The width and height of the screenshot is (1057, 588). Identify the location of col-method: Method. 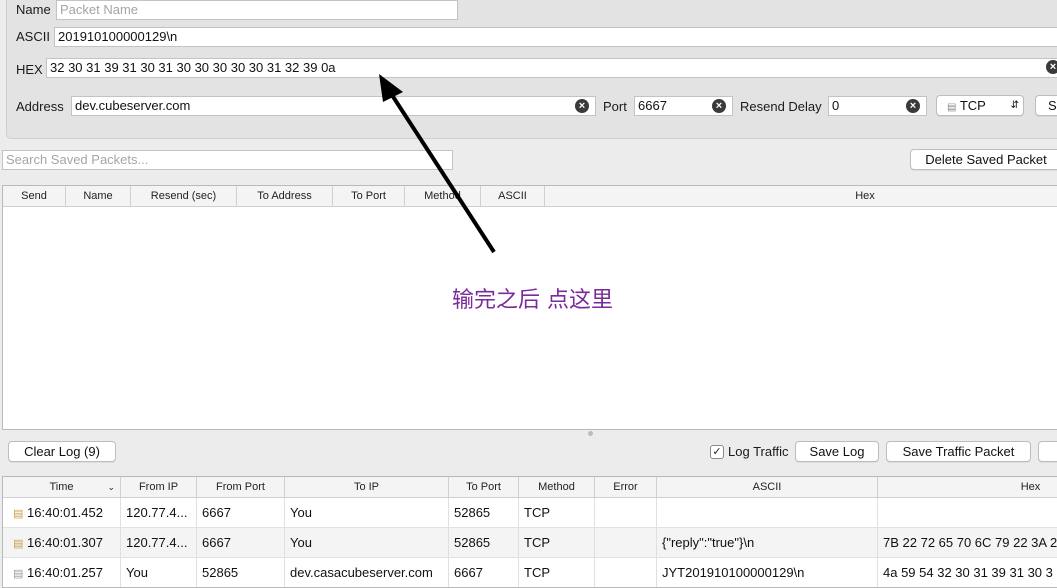
(557, 487).